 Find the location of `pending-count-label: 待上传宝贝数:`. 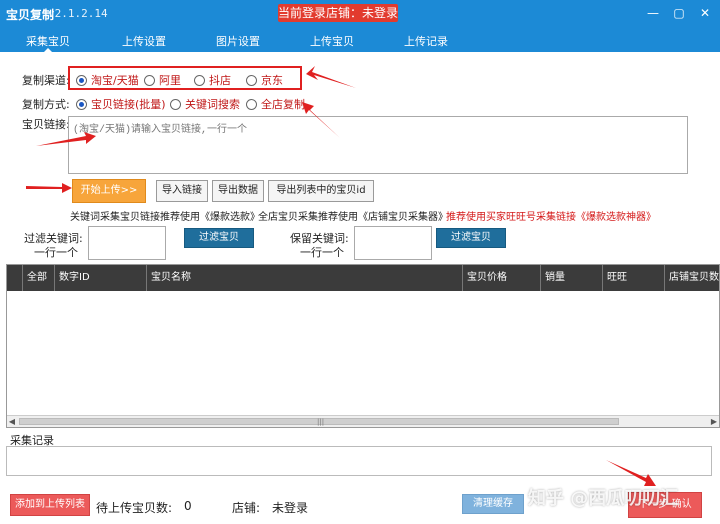

pending-count-label: 待上传宝贝数: is located at coordinates (134, 508).